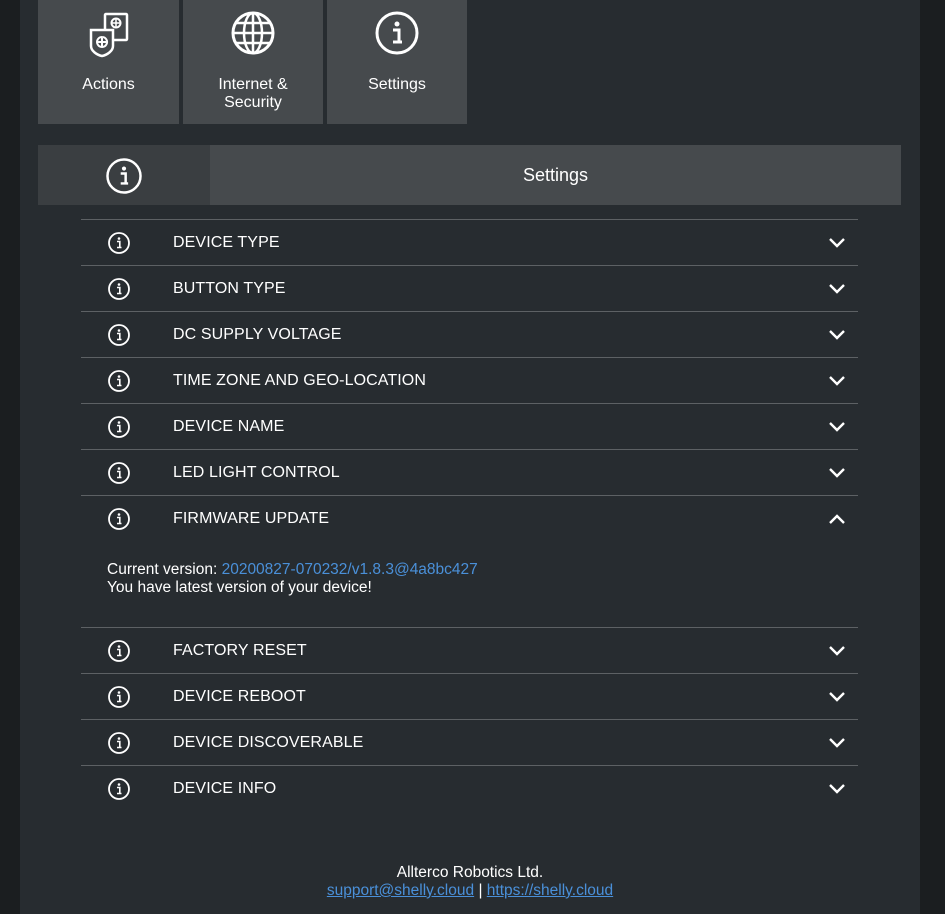 This screenshot has height=914, width=945. I want to click on accordion-row: LED LIGHT CONTROL, so click(469, 472).